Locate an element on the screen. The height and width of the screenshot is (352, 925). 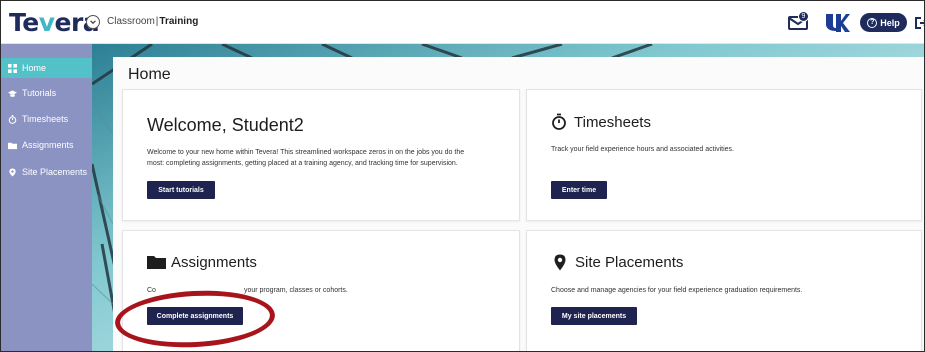
sidebar-item-home: Home is located at coordinates (46, 68).